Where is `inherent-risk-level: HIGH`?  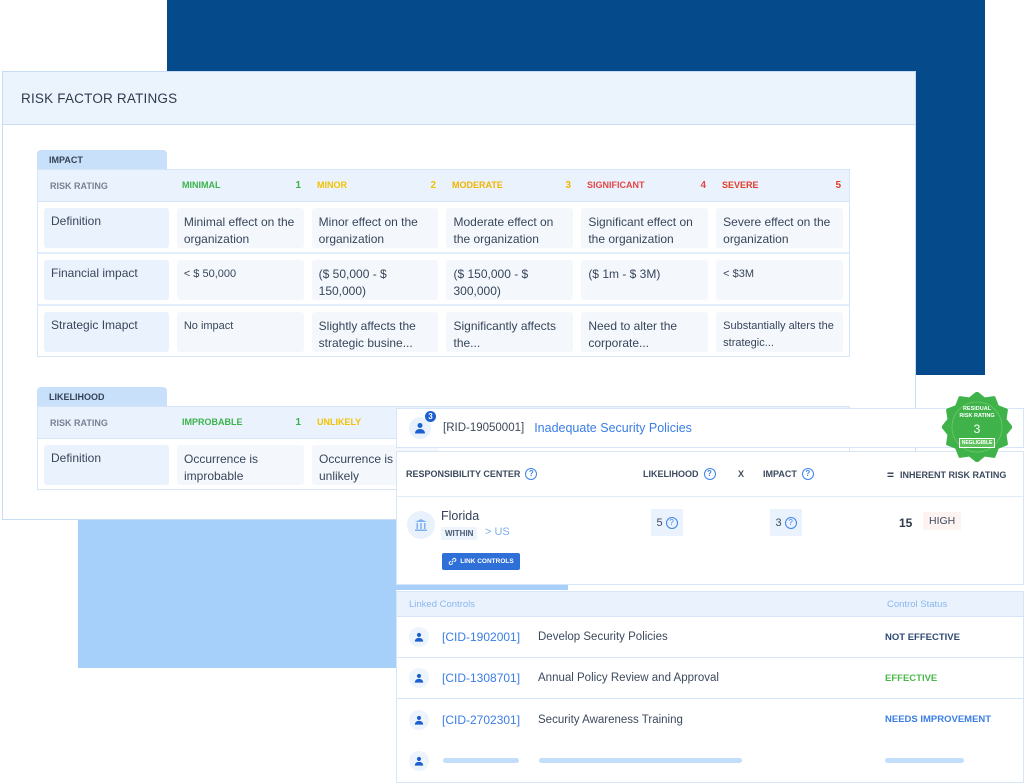 inherent-risk-level: HIGH is located at coordinates (942, 521).